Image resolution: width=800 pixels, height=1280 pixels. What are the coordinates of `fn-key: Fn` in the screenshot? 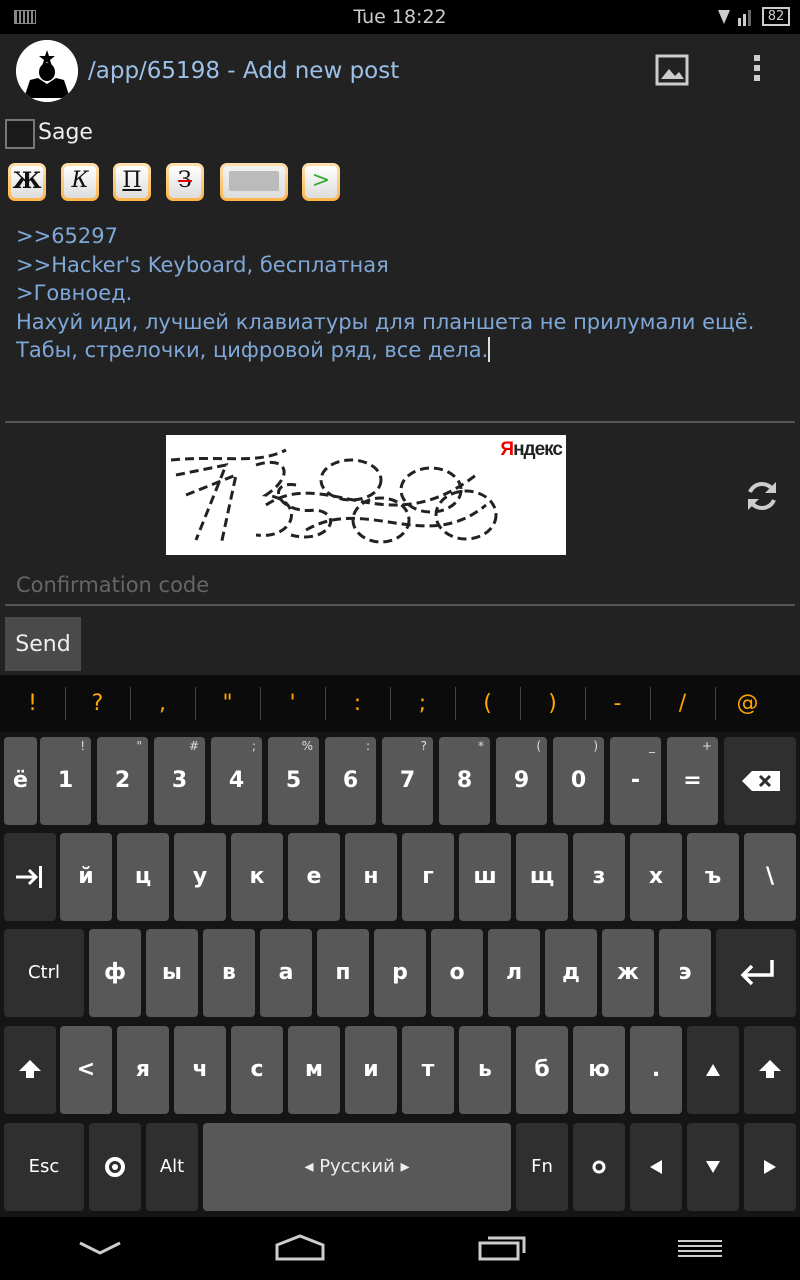 It's located at (542, 1167).